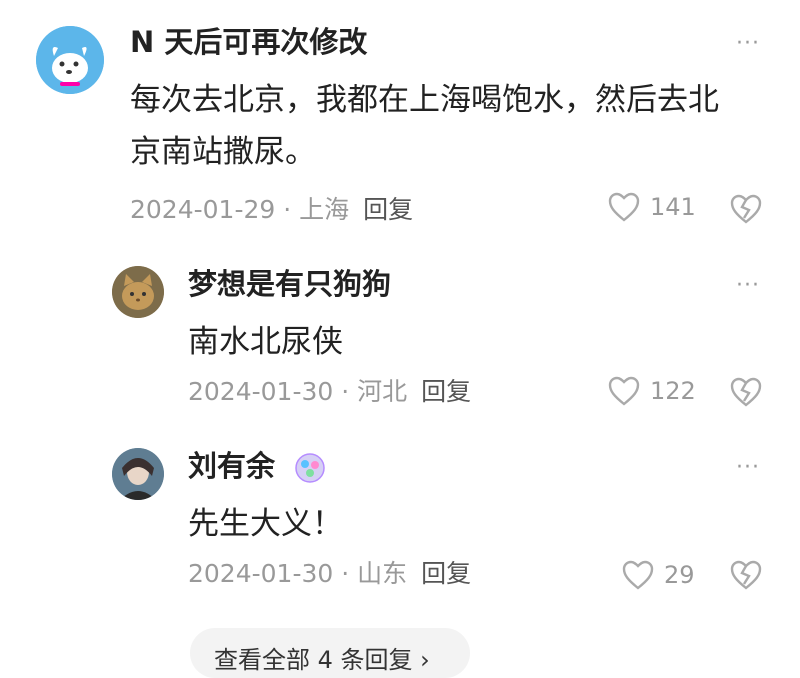  Describe the element at coordinates (223, 152) in the screenshot. I see `comment-text-line: 京南站撒尿。` at that location.